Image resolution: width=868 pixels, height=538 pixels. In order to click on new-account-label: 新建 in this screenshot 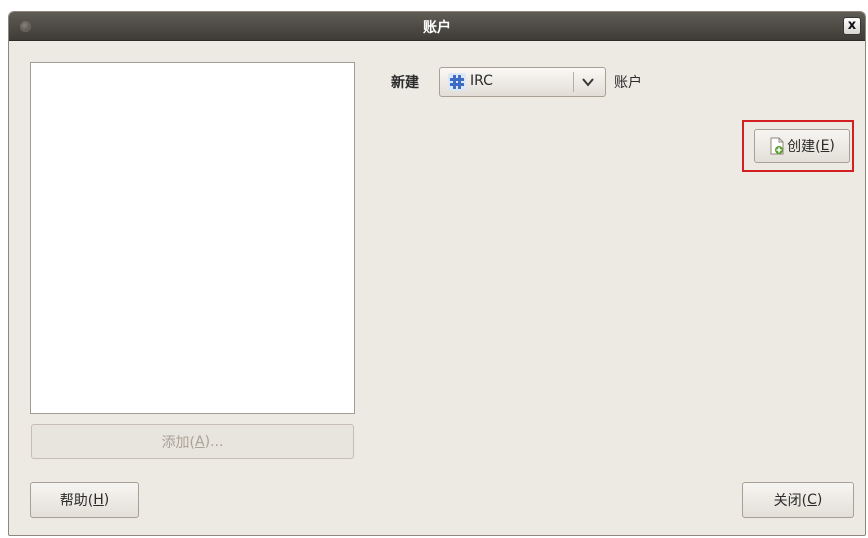, I will do `click(405, 83)`.